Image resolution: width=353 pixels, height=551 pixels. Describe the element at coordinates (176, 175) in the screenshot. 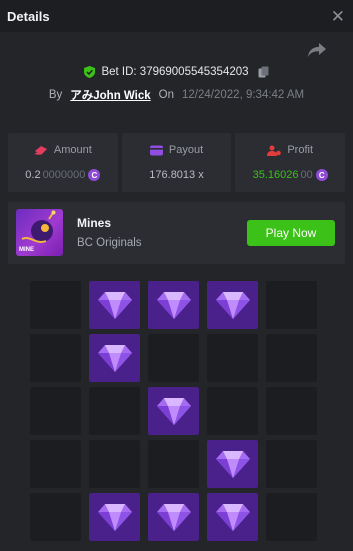

I see `payout-value: 176.8013 x` at that location.